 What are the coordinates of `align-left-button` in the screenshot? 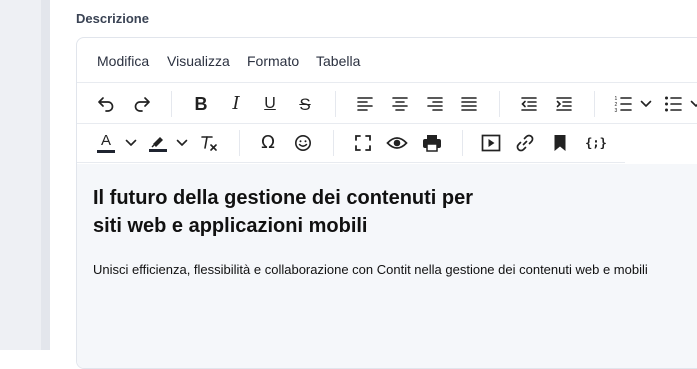 It's located at (365, 104).